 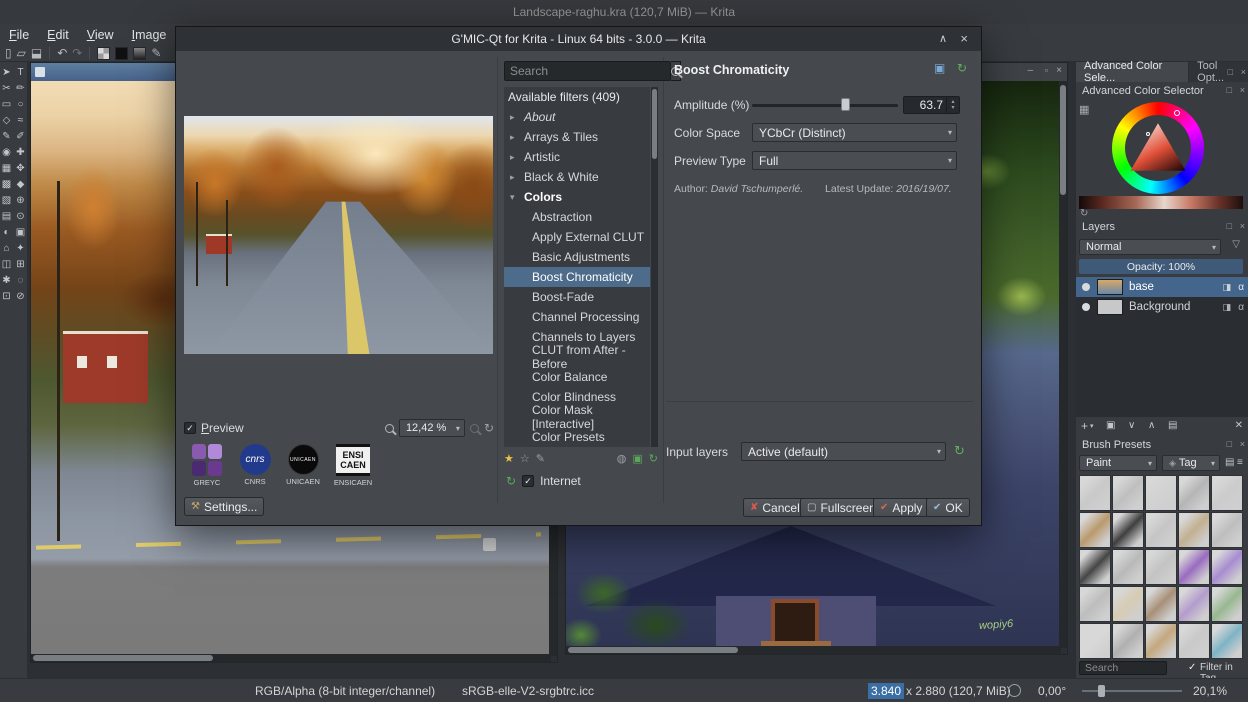 What do you see at coordinates (577, 117) in the screenshot?
I see `filter-about: ▸ About` at bounding box center [577, 117].